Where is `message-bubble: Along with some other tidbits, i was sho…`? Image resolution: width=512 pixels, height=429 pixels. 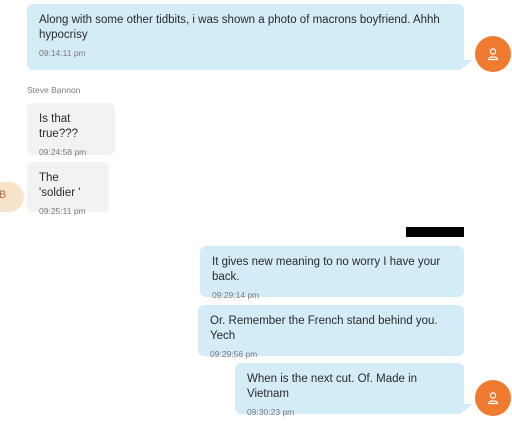
message-bubble: Along with some other tidbits, i was sho… is located at coordinates (245, 37).